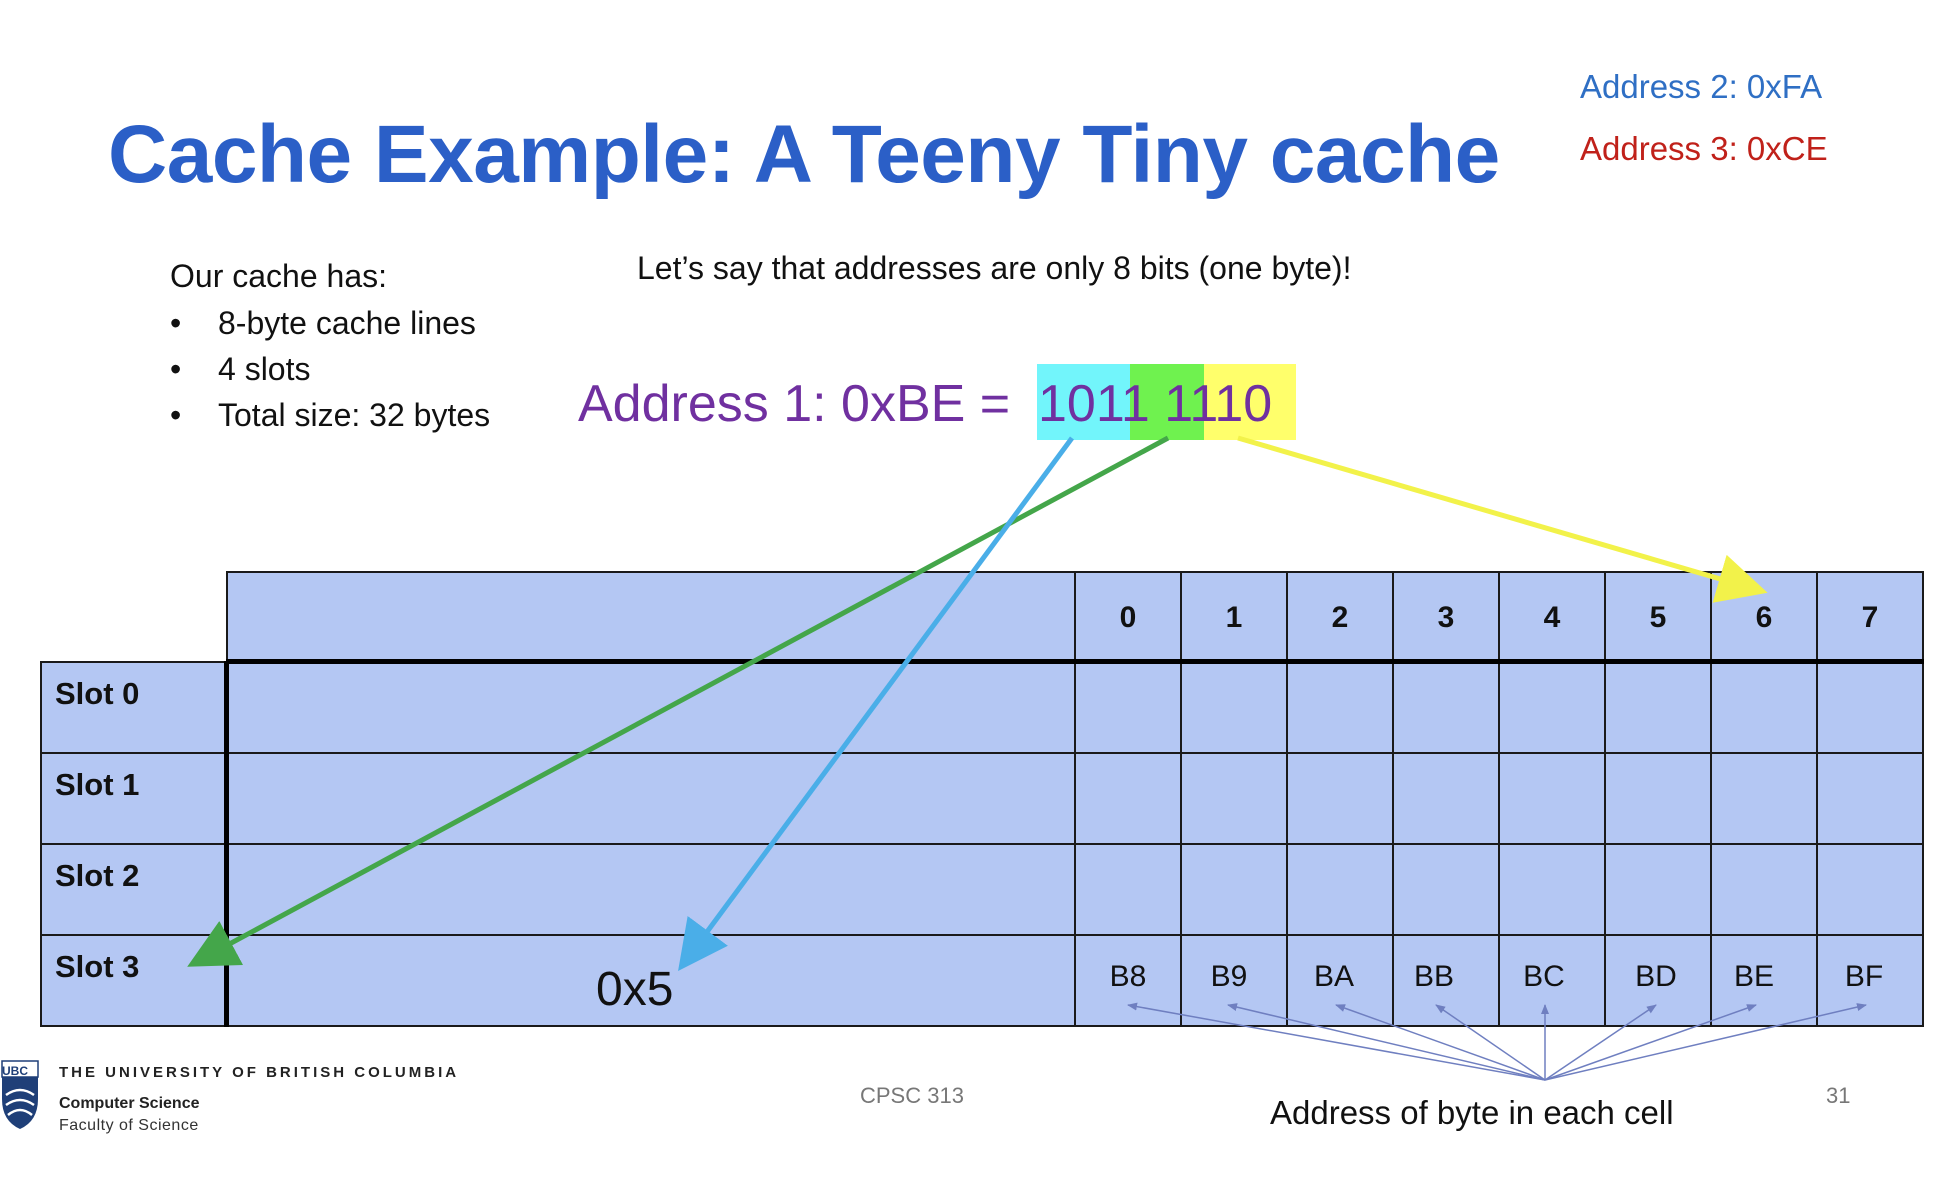 This screenshot has height=1188, width=1954. I want to click on byte-address-pointers, so click(1497, 1041).